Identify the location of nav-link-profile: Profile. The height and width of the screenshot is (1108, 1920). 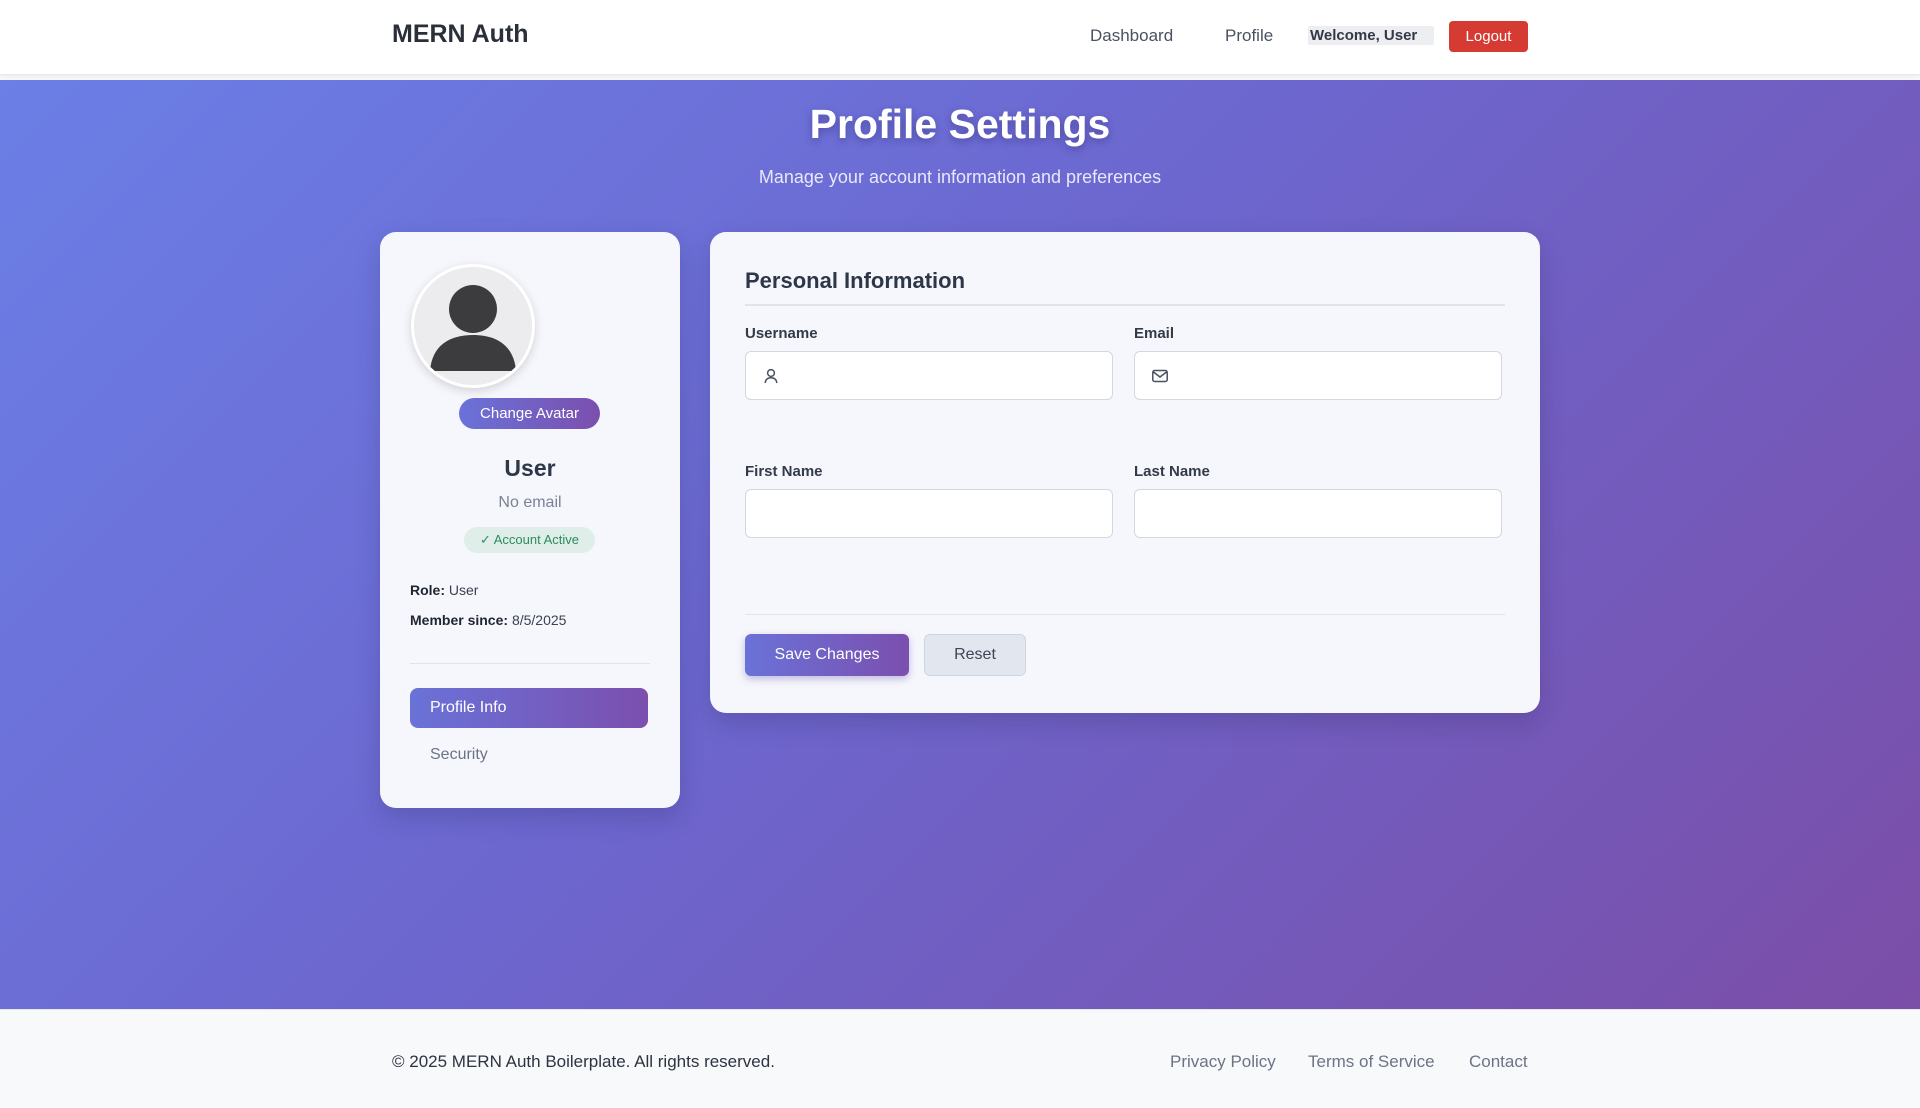
(1249, 36).